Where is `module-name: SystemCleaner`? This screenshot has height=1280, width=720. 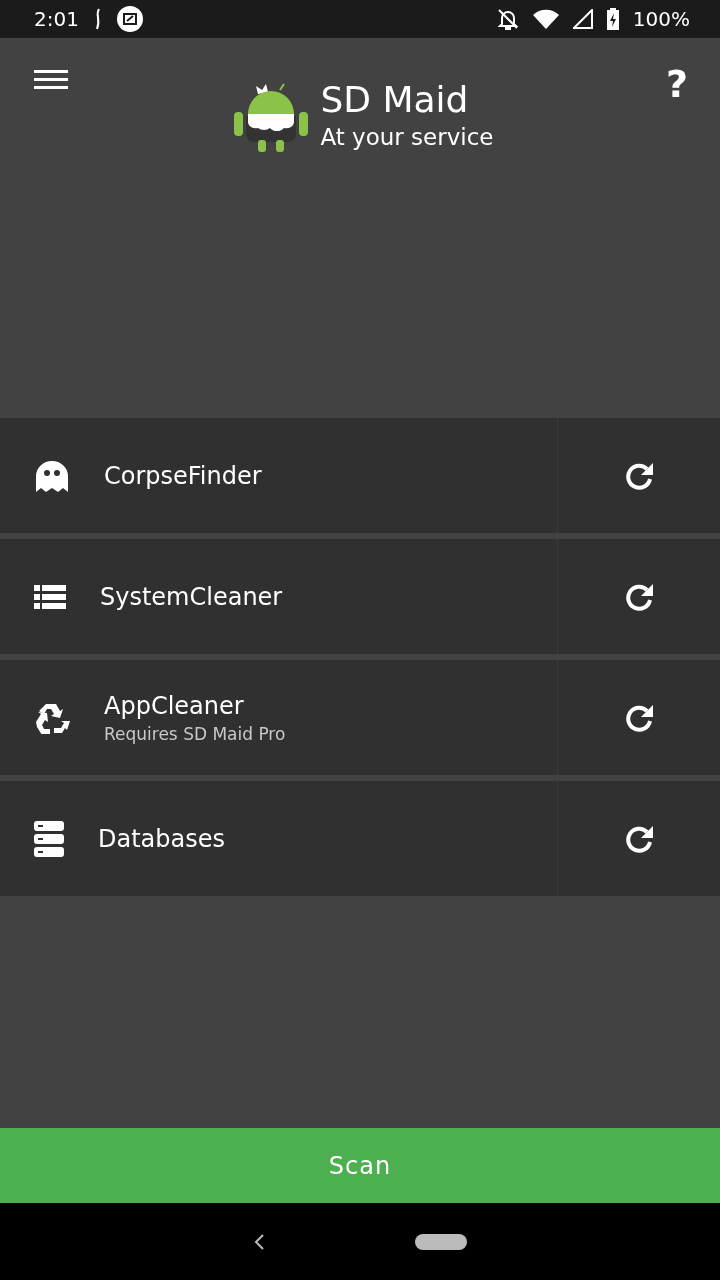
module-name: SystemCleaner is located at coordinates (191, 596).